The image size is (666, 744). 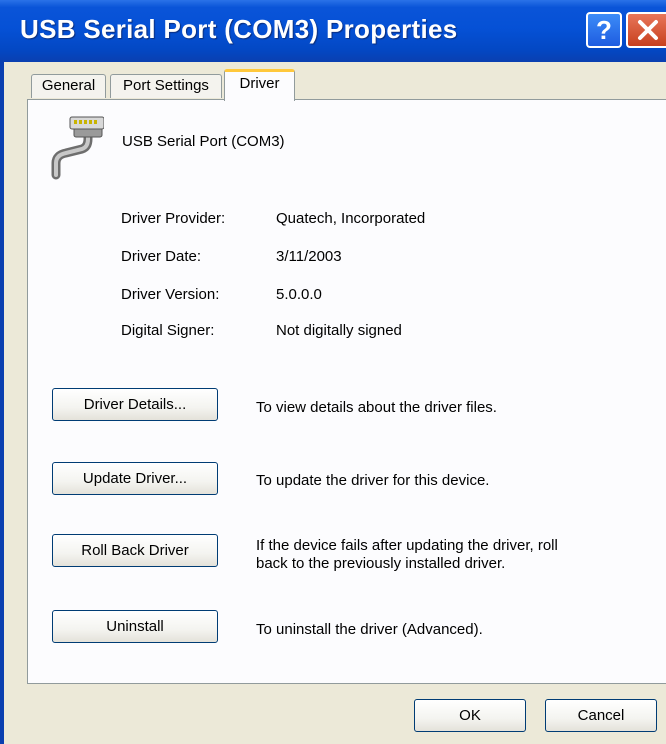 I want to click on driver-details-description: To view details about the driver files., so click(x=376, y=407).